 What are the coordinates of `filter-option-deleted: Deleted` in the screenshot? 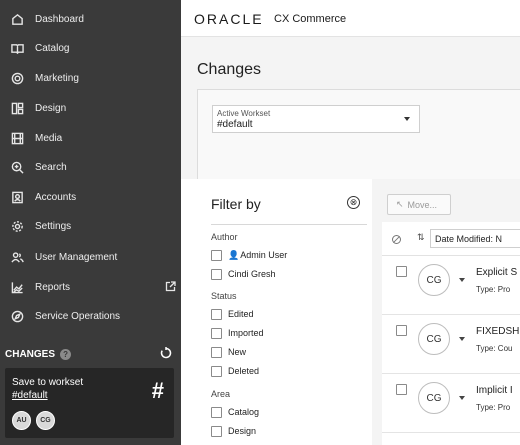 It's located at (235, 371).